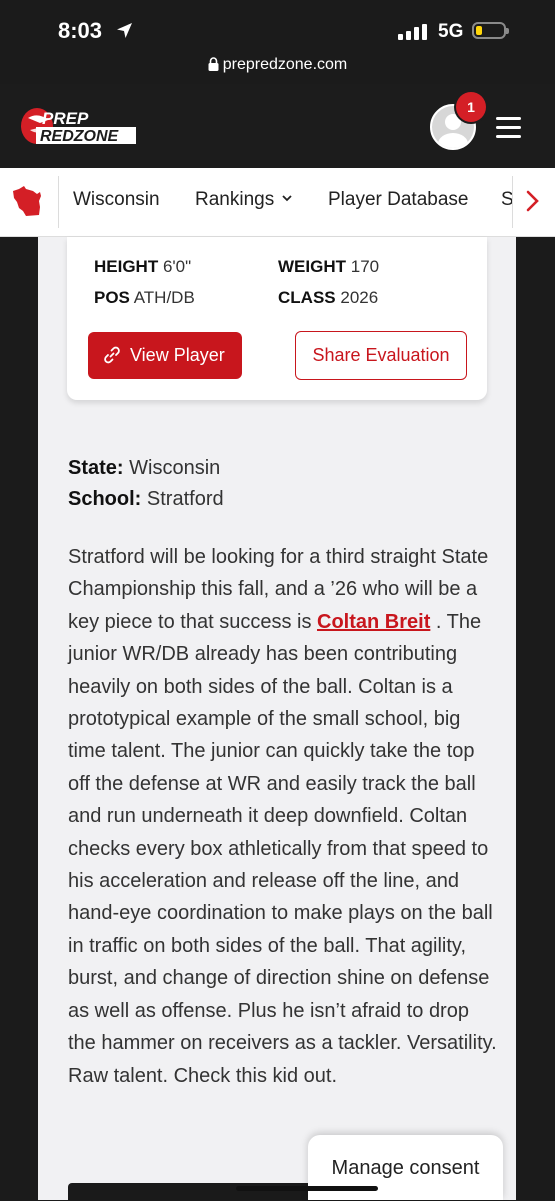 The width and height of the screenshot is (555, 1201). I want to click on height-label: HEIGHT, so click(126, 266).